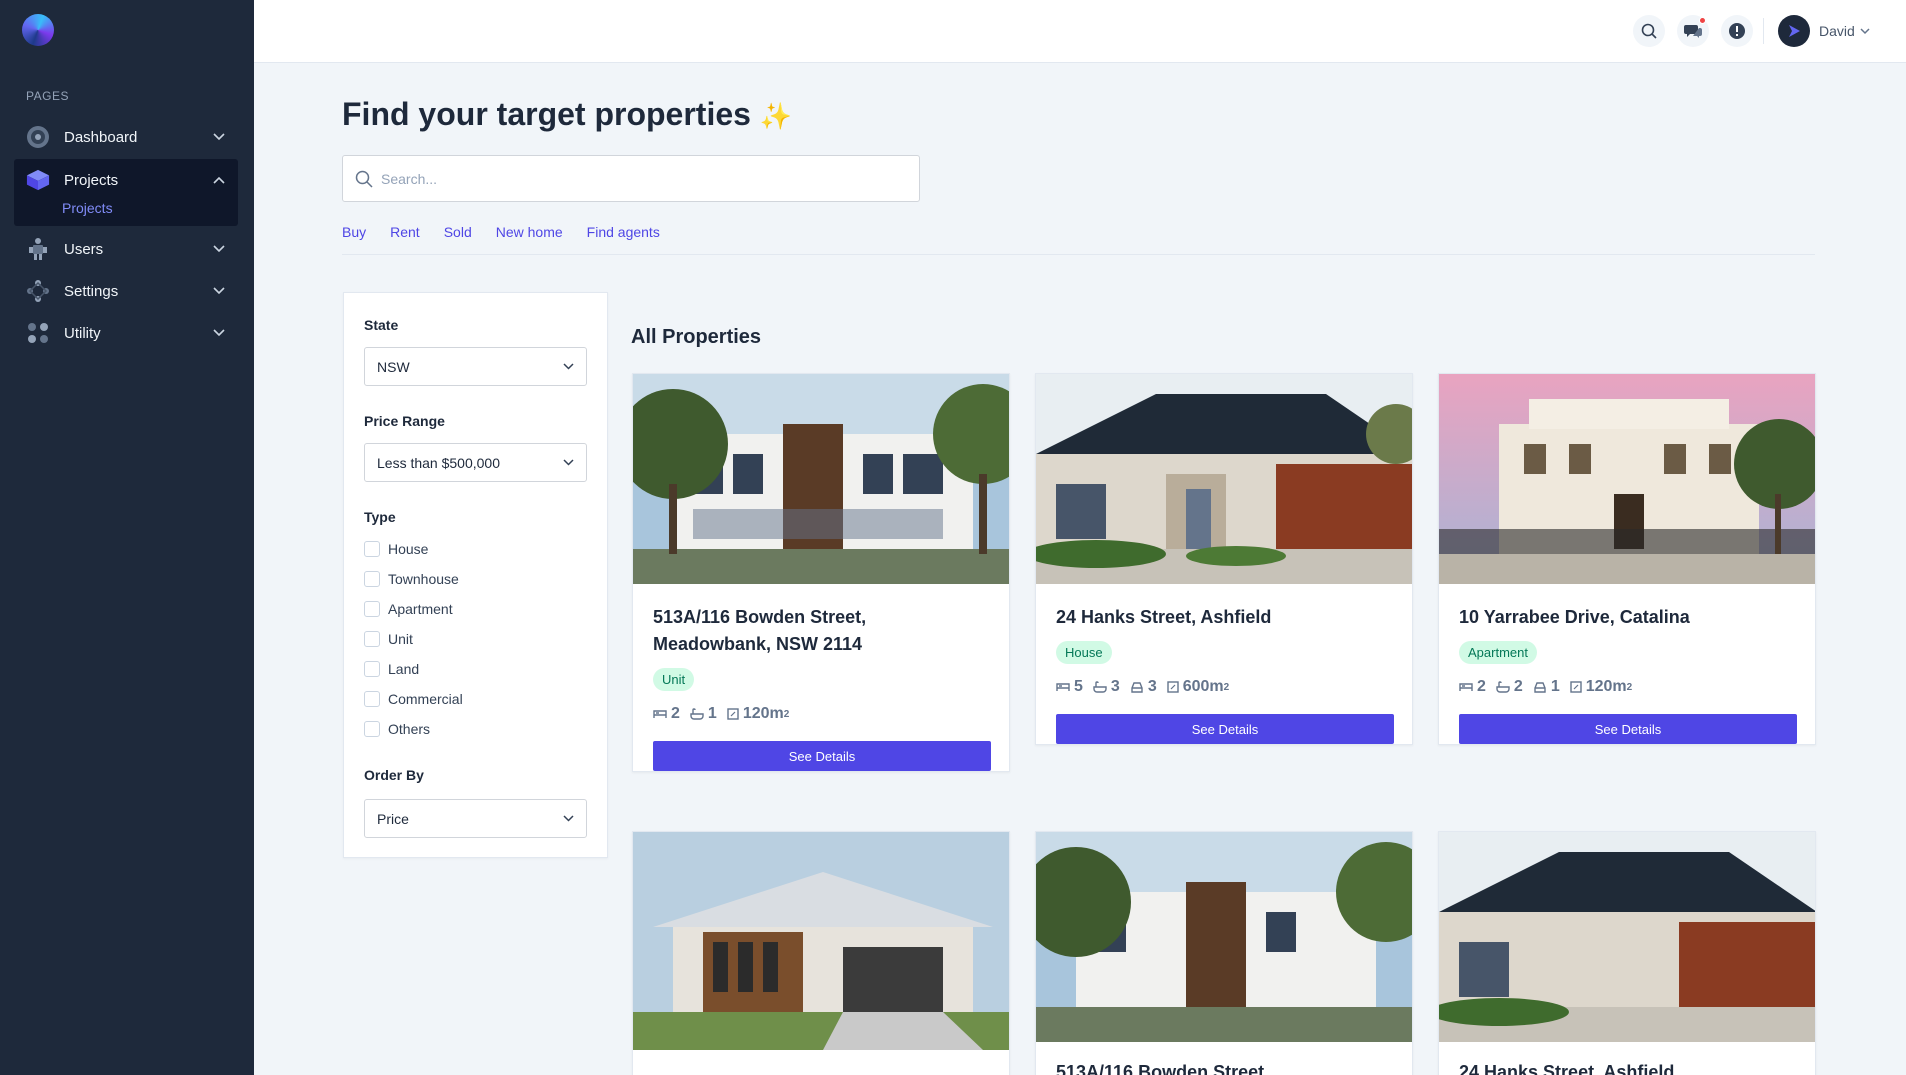 The height and width of the screenshot is (1075, 1906). What do you see at coordinates (38, 180) in the screenshot?
I see `projects-icon` at bounding box center [38, 180].